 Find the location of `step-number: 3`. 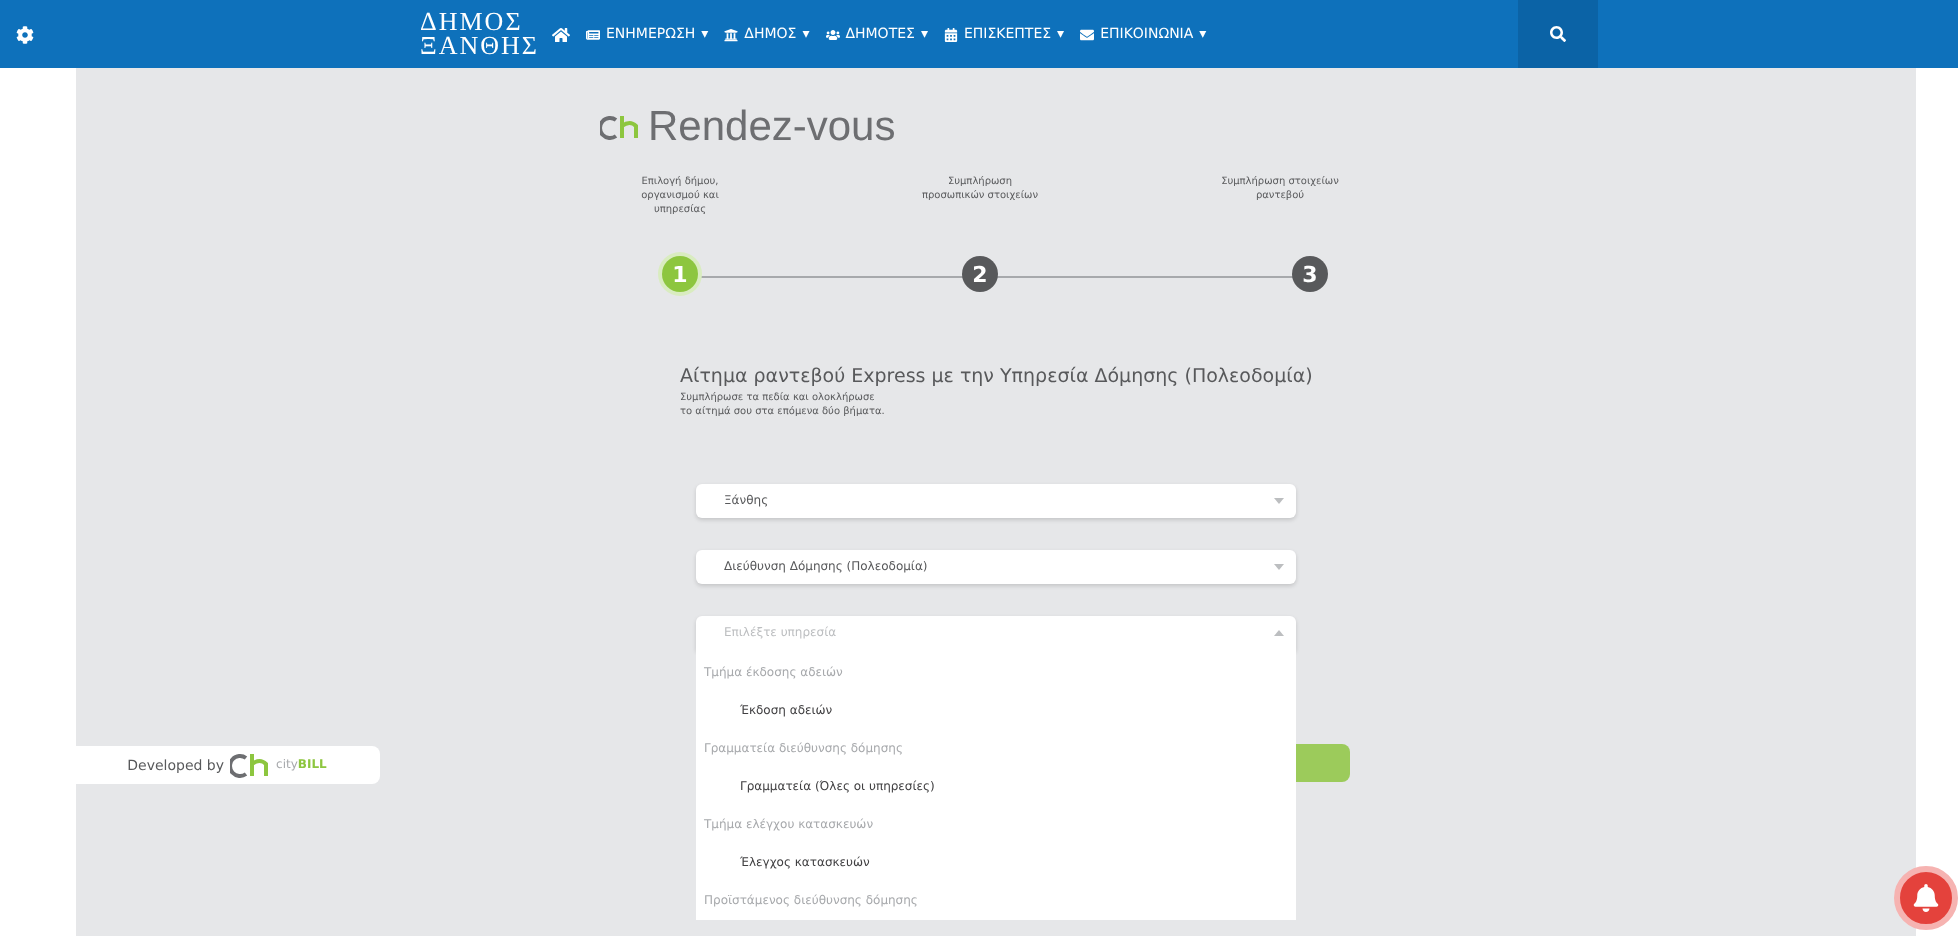

step-number: 3 is located at coordinates (1310, 274).